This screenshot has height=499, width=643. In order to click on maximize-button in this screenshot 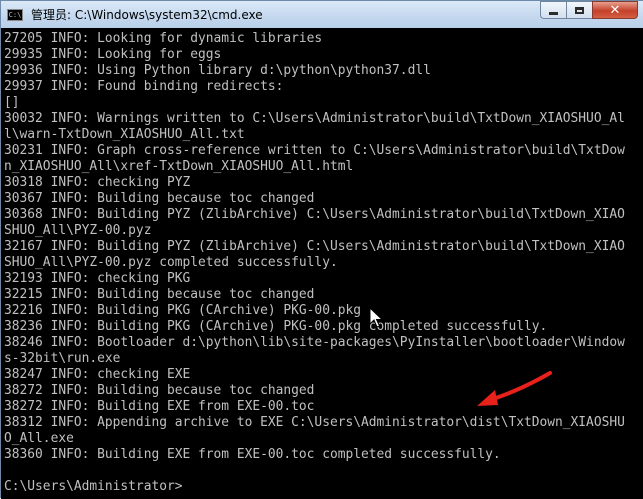, I will do `click(579, 10)`.